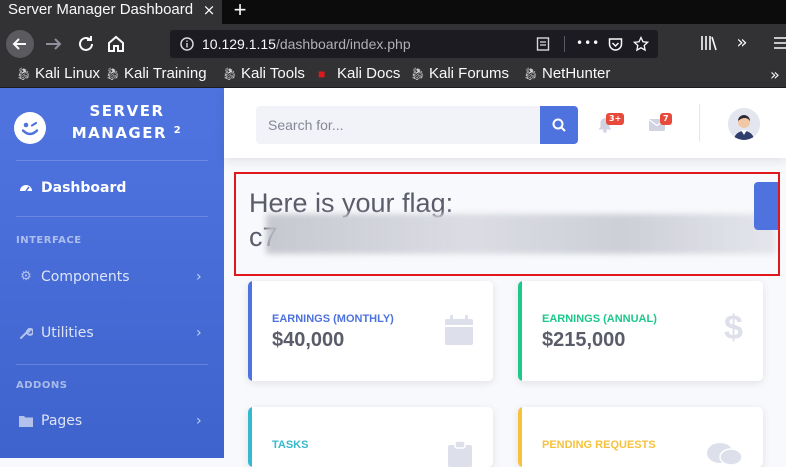 The width and height of the screenshot is (786, 467). Describe the element at coordinates (112, 421) in the screenshot. I see `sidebar-item-pages: Pages ›` at that location.